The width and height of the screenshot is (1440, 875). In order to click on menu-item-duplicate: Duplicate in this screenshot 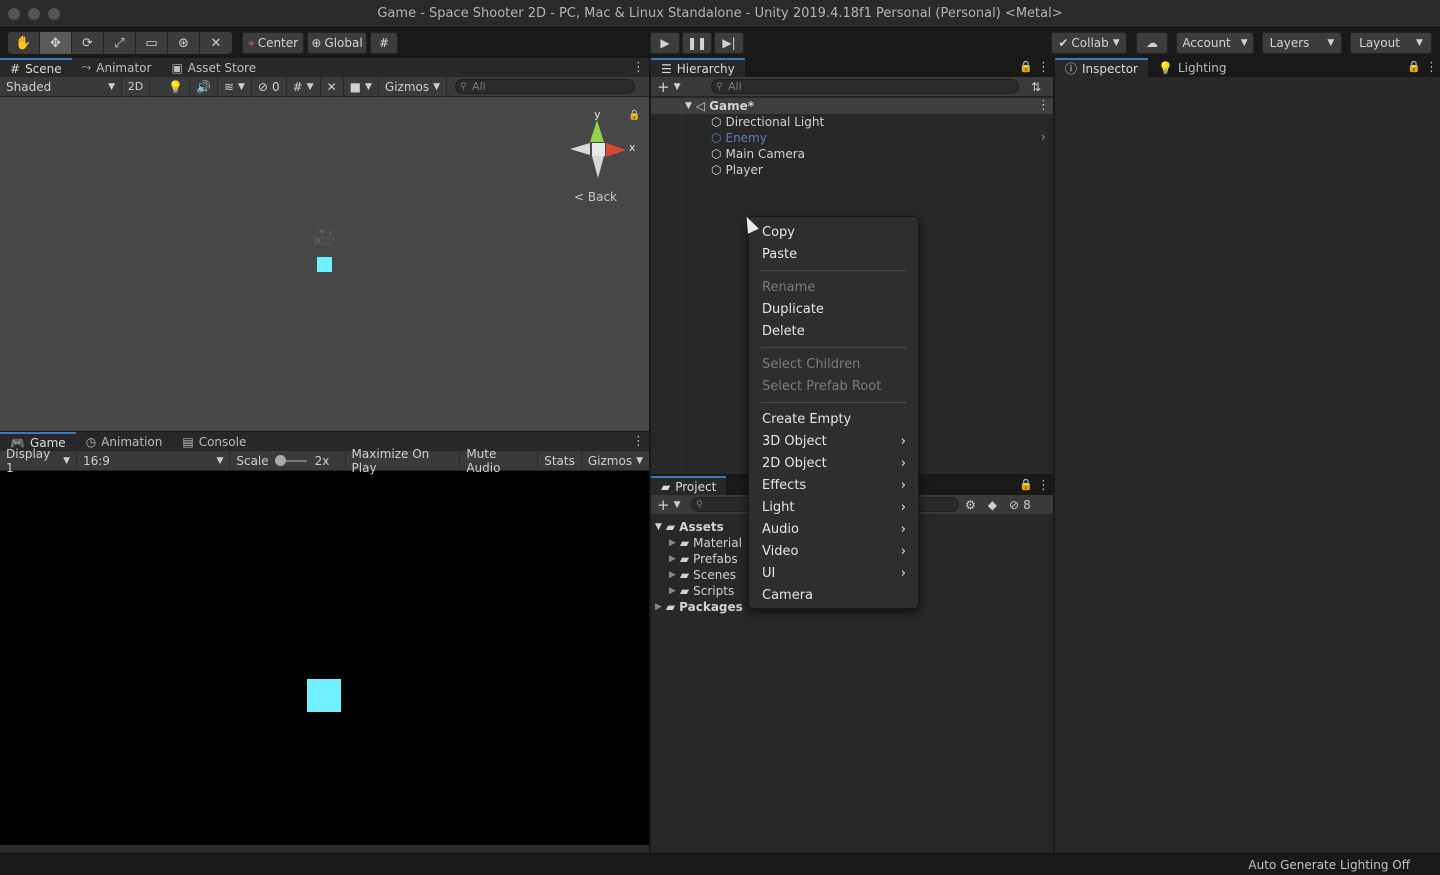, I will do `click(834, 309)`.